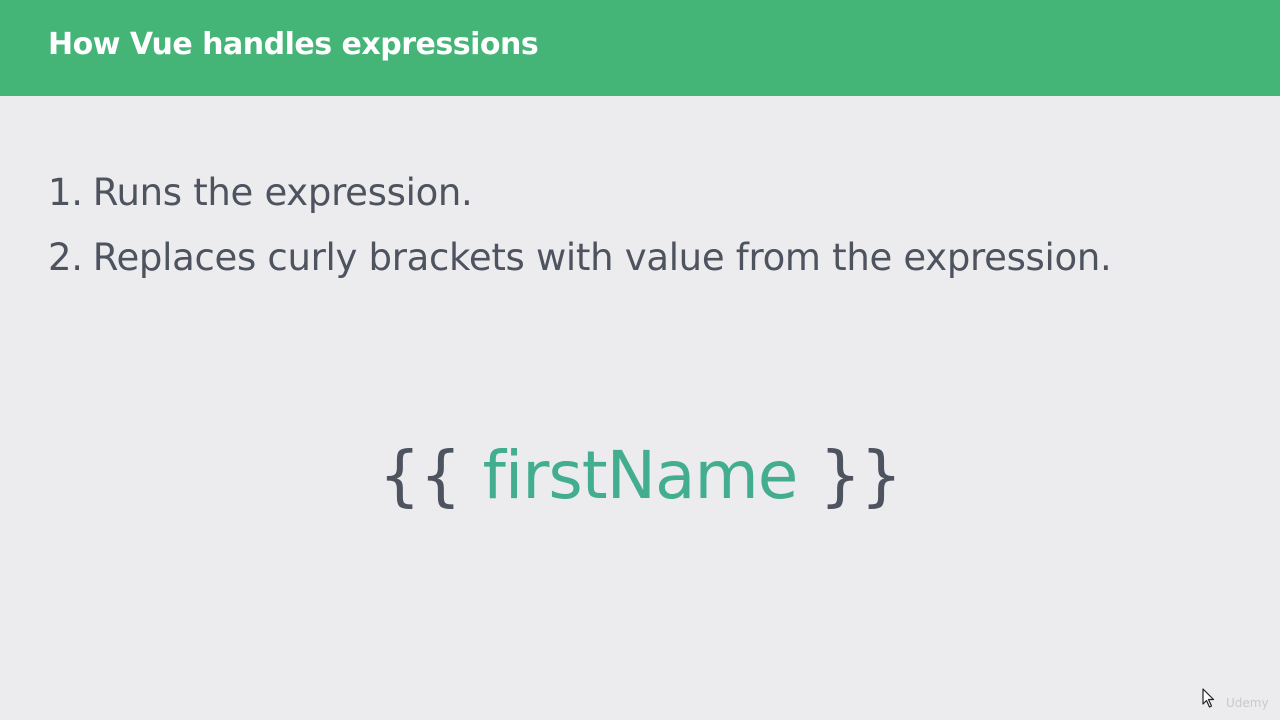 The width and height of the screenshot is (1280, 720). I want to click on step-number: 1., so click(65, 192).